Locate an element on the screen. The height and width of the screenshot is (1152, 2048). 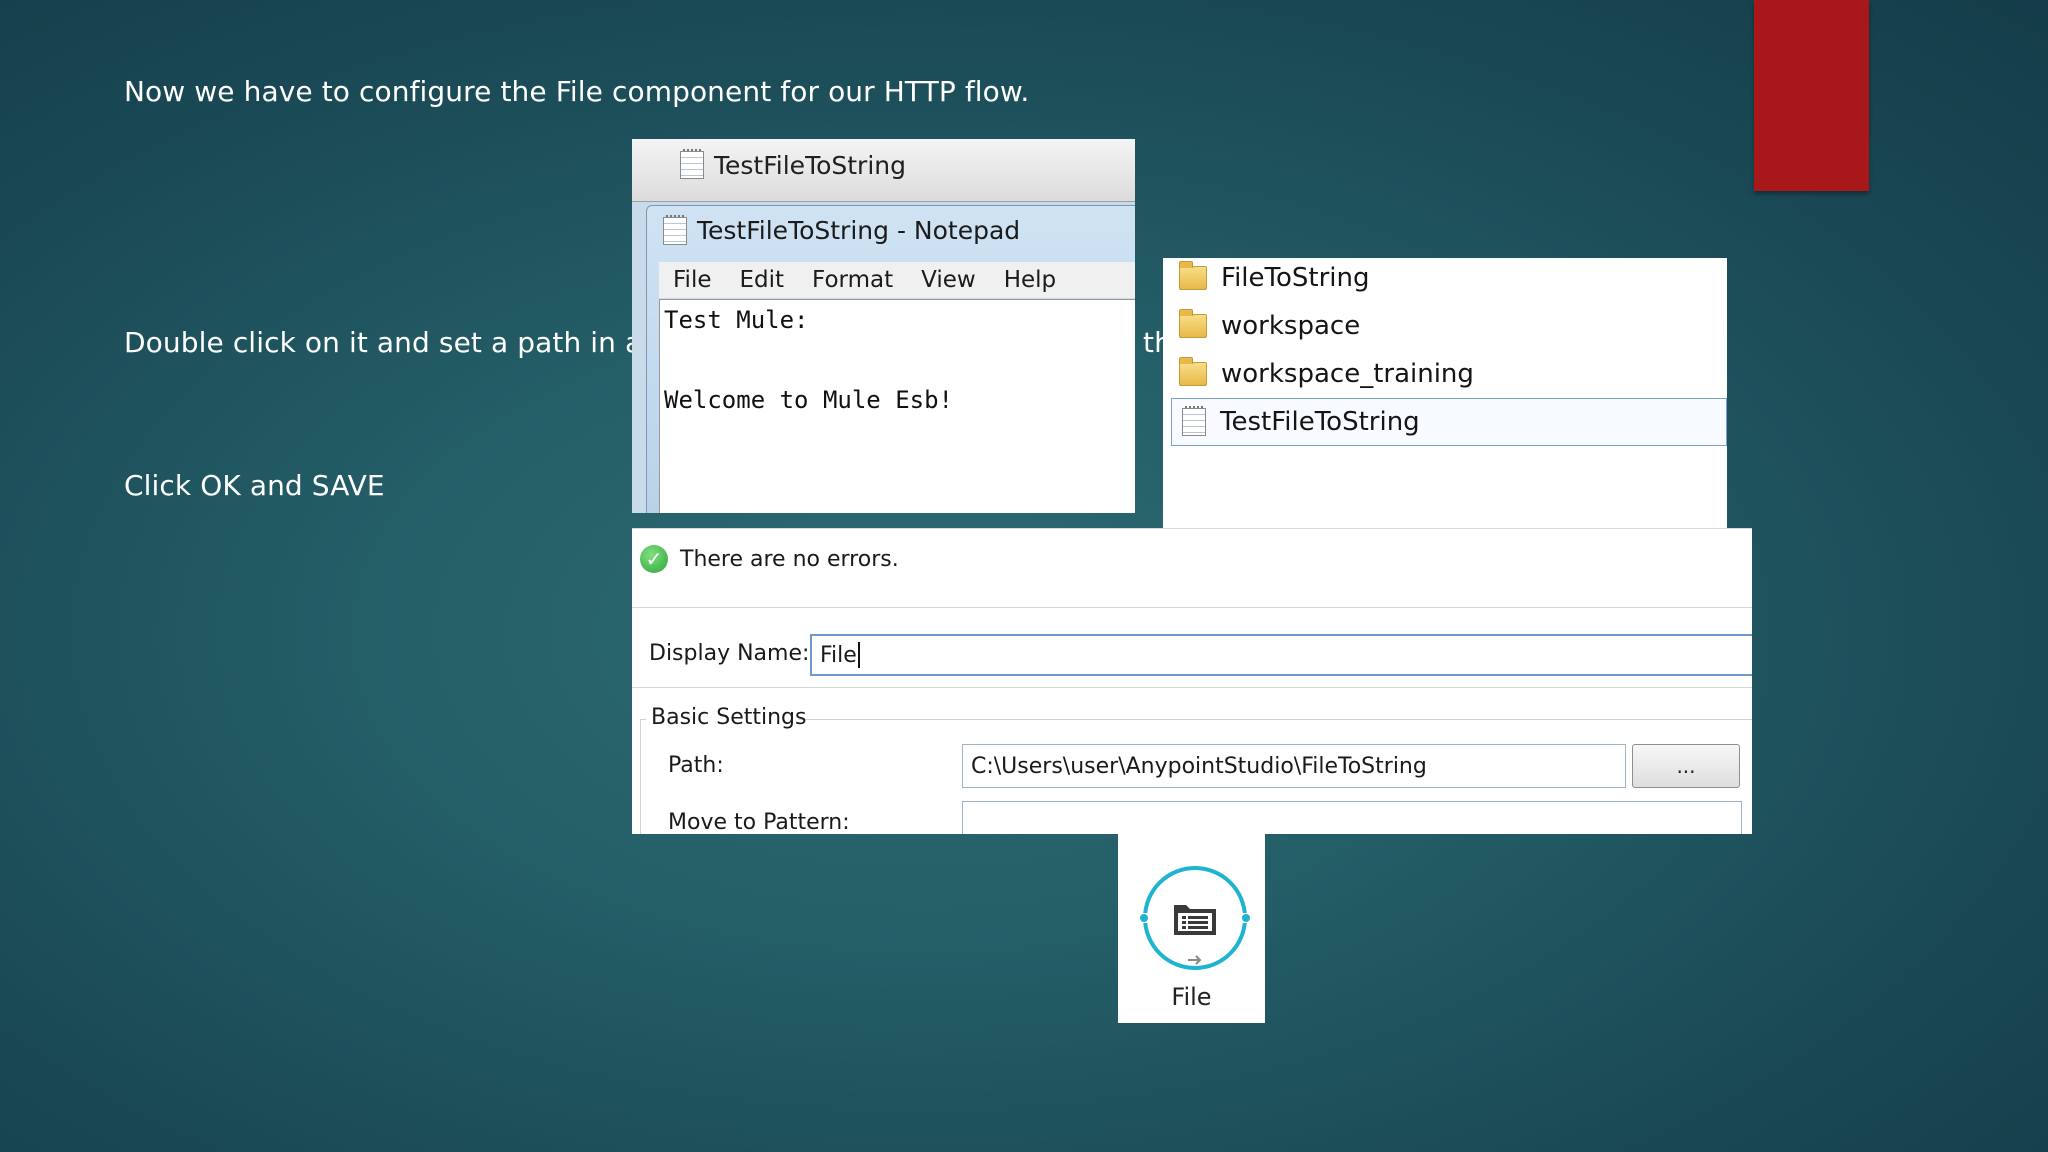
validation-status-text: There are no errors. is located at coordinates (789, 559).